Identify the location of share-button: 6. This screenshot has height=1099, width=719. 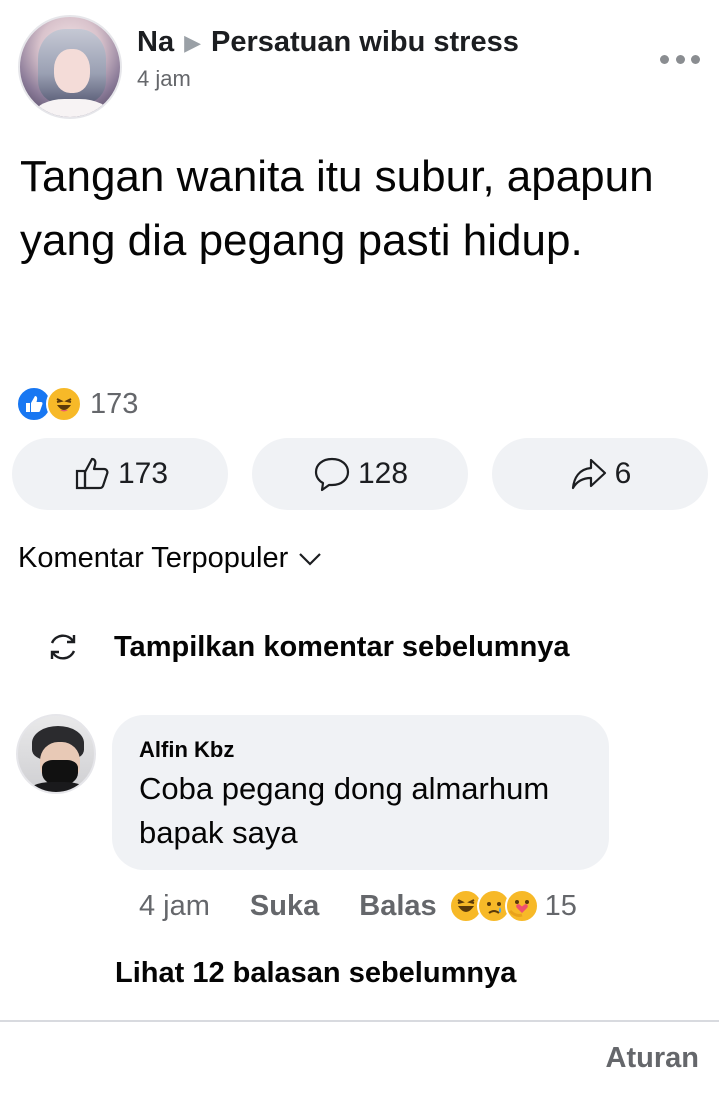
(600, 474).